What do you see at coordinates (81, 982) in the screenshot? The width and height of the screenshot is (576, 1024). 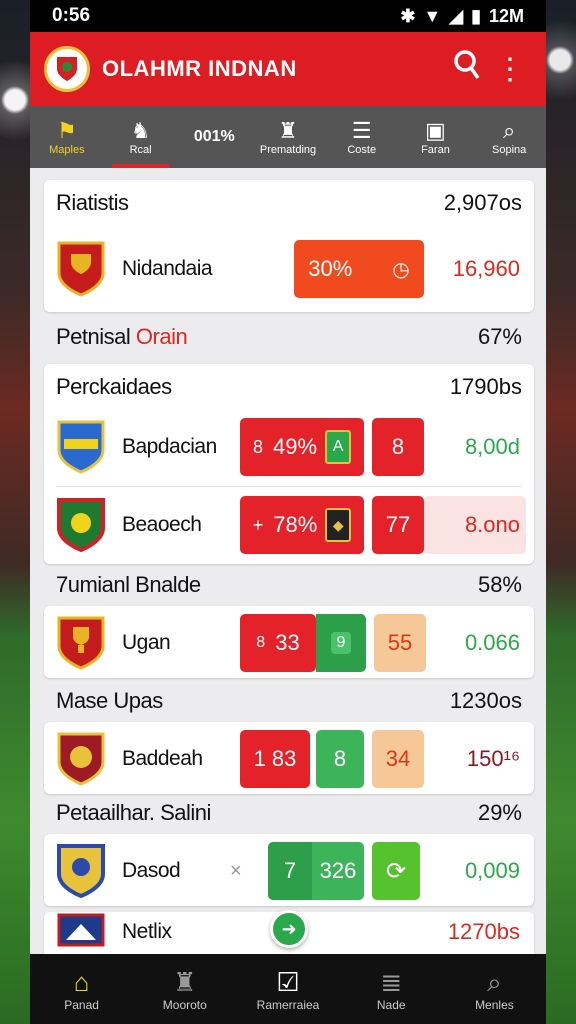 I see `home-icon: ⌂` at bounding box center [81, 982].